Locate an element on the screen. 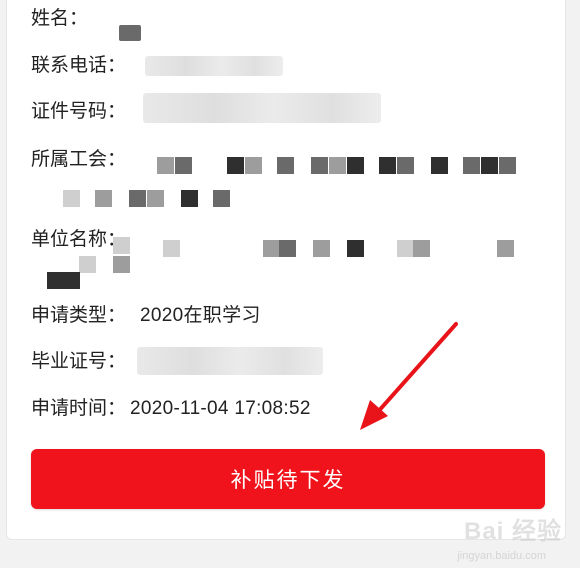  id-row: 证件号码： is located at coordinates (78, 112).